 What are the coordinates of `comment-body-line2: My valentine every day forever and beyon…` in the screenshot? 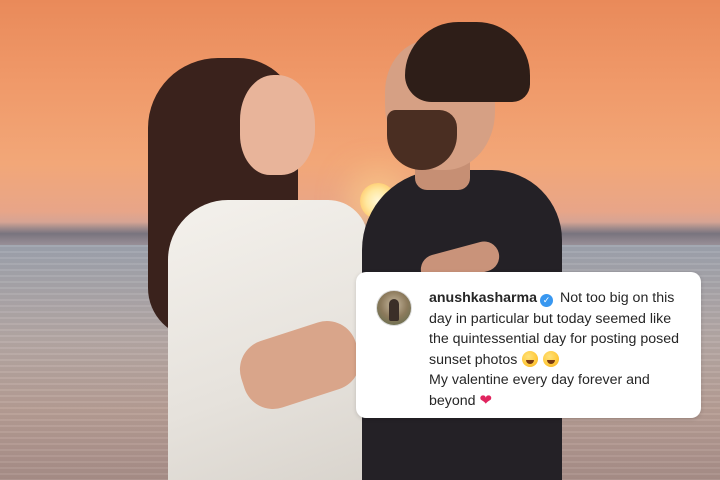 It's located at (539, 390).